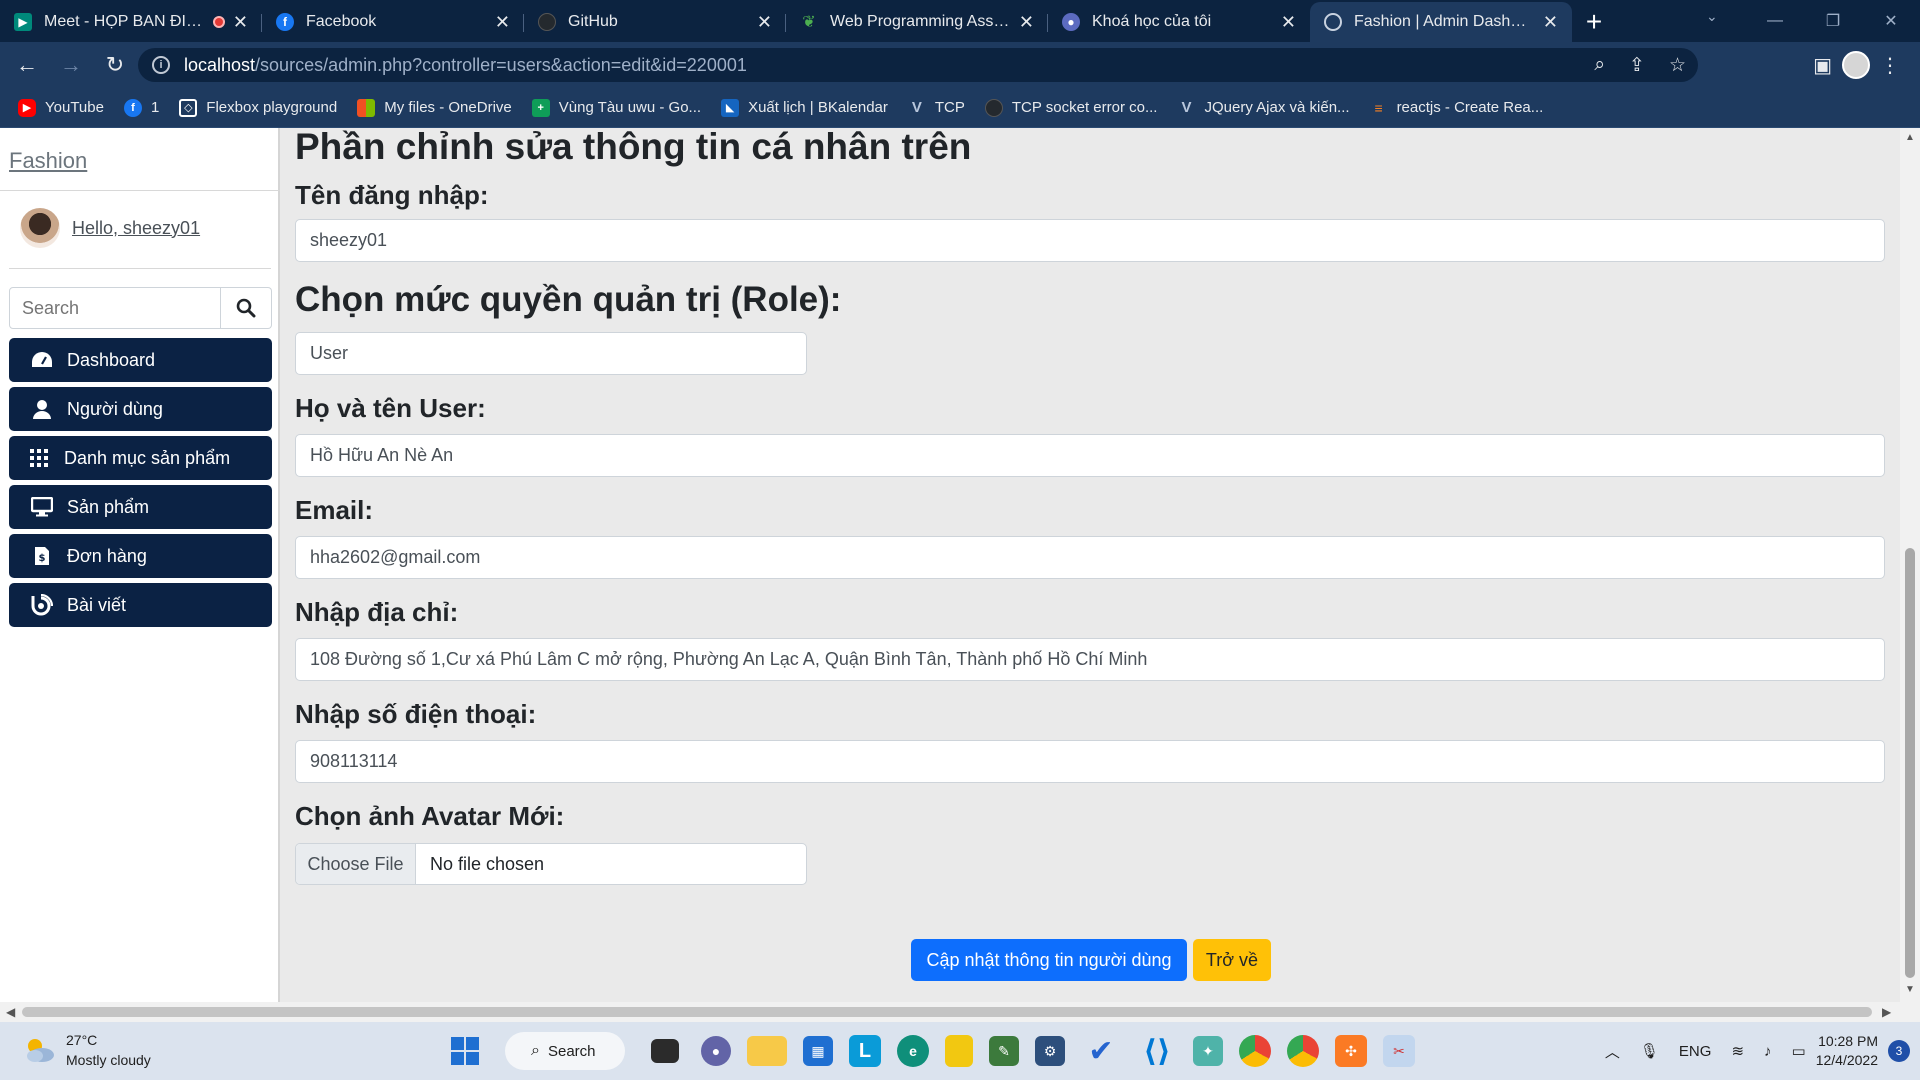  Describe the element at coordinates (140, 409) in the screenshot. I see `sidebar-item-users: Người dùng` at that location.